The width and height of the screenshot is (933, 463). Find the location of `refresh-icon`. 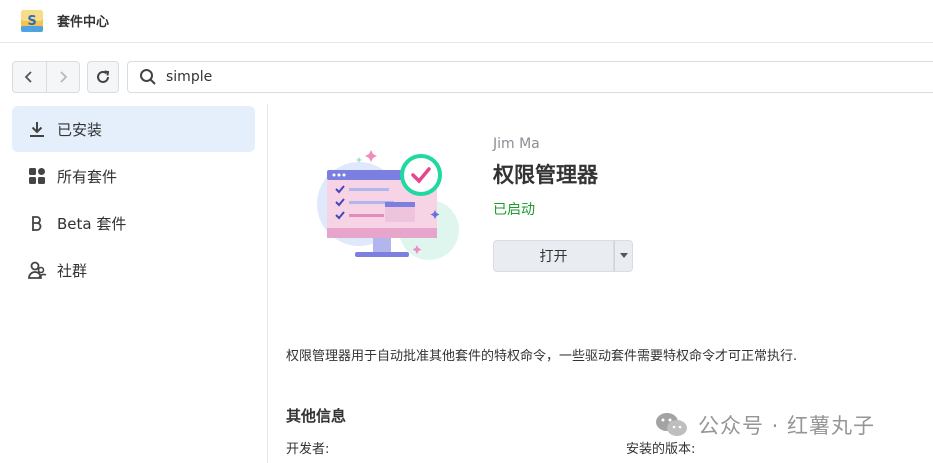

refresh-icon is located at coordinates (103, 76).